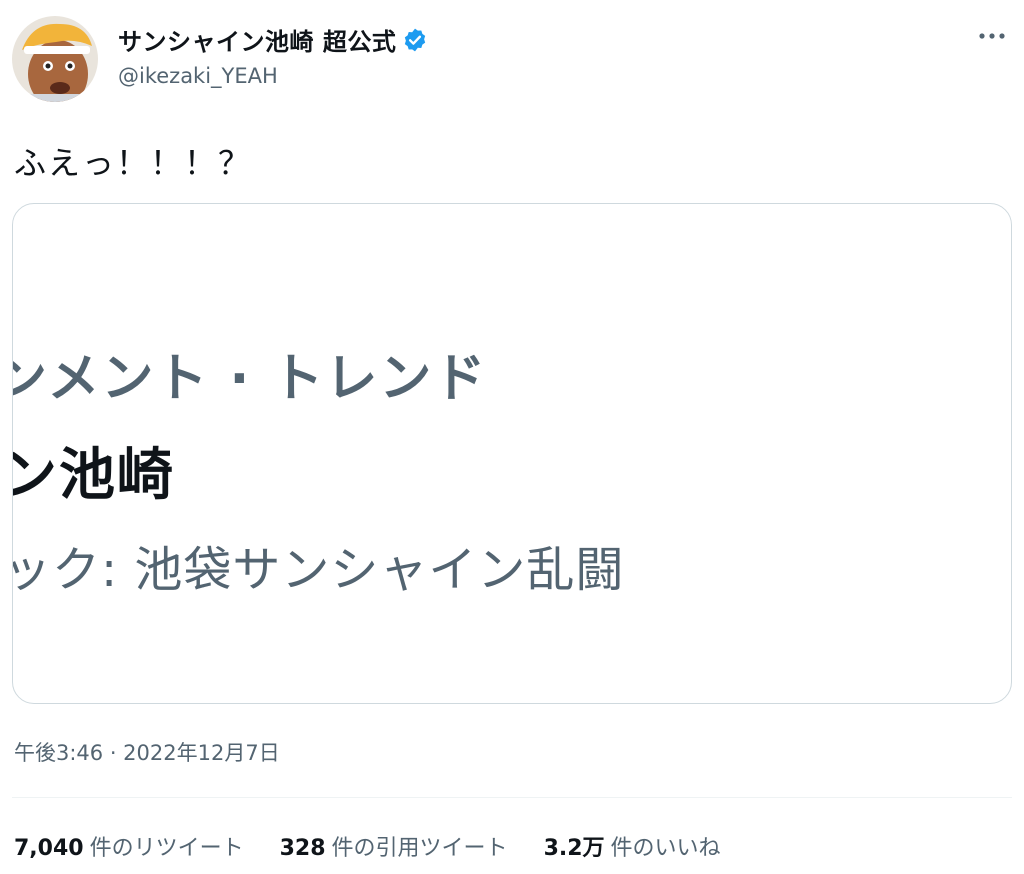 The image size is (1024, 874). I want to click on retweet-count-label: 件のリツイート, so click(166, 848).